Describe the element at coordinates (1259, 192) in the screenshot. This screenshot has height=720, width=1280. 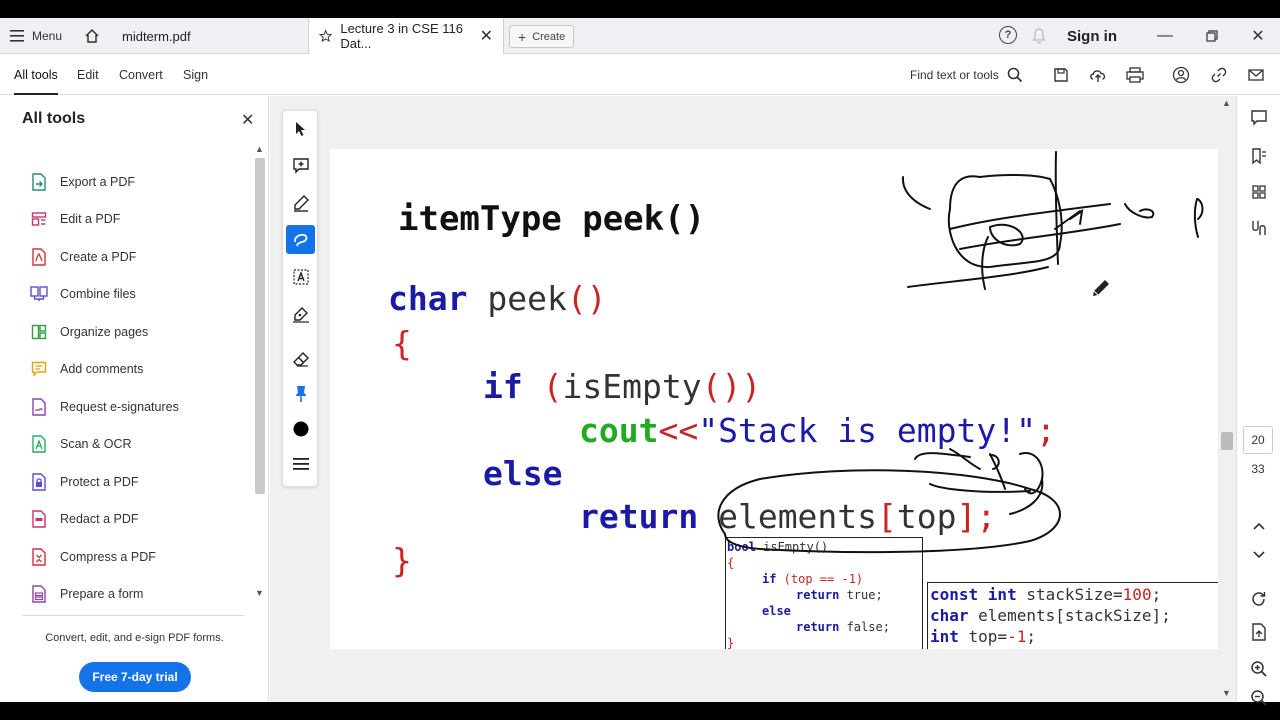
I see `thumbnails-icon` at that location.